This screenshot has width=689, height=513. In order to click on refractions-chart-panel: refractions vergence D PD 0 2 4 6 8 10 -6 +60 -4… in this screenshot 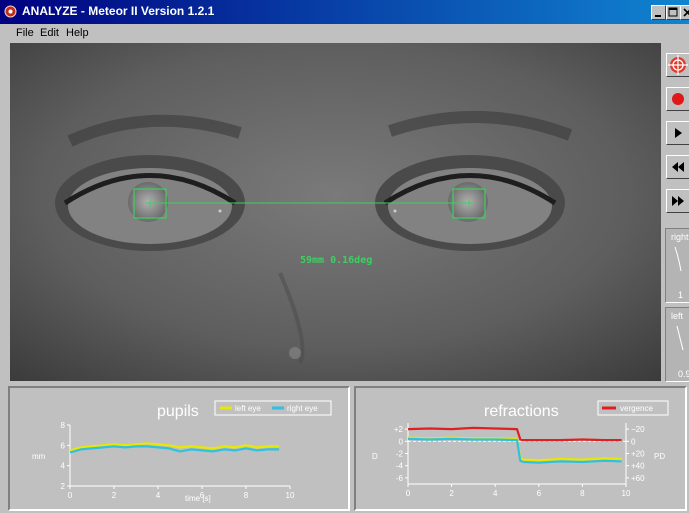, I will do `click(520, 448)`.